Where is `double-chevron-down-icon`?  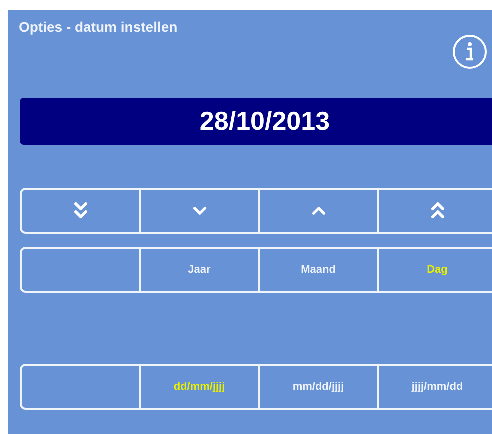 double-chevron-down-icon is located at coordinates (80, 211).